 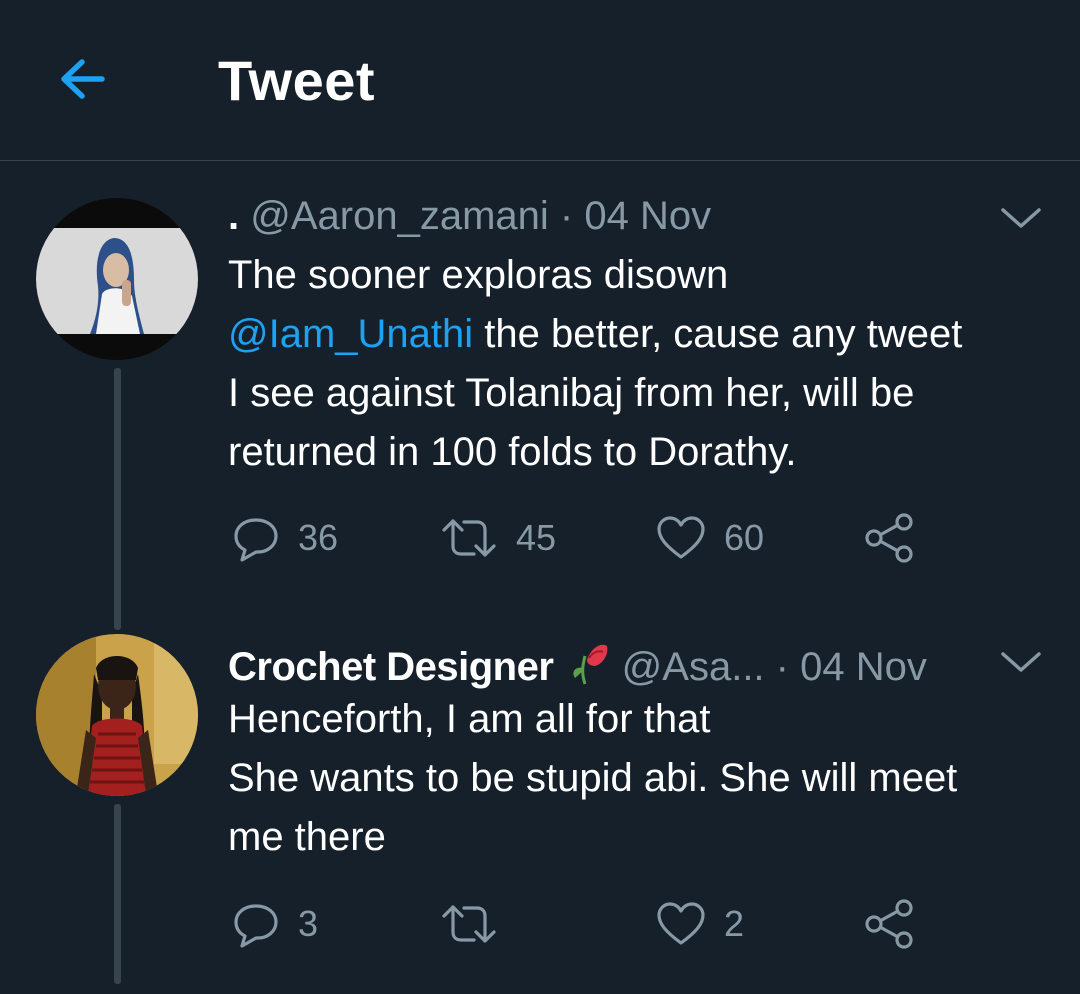 I want to click on tweet-actions: 3 2, so click(x=582, y=924).